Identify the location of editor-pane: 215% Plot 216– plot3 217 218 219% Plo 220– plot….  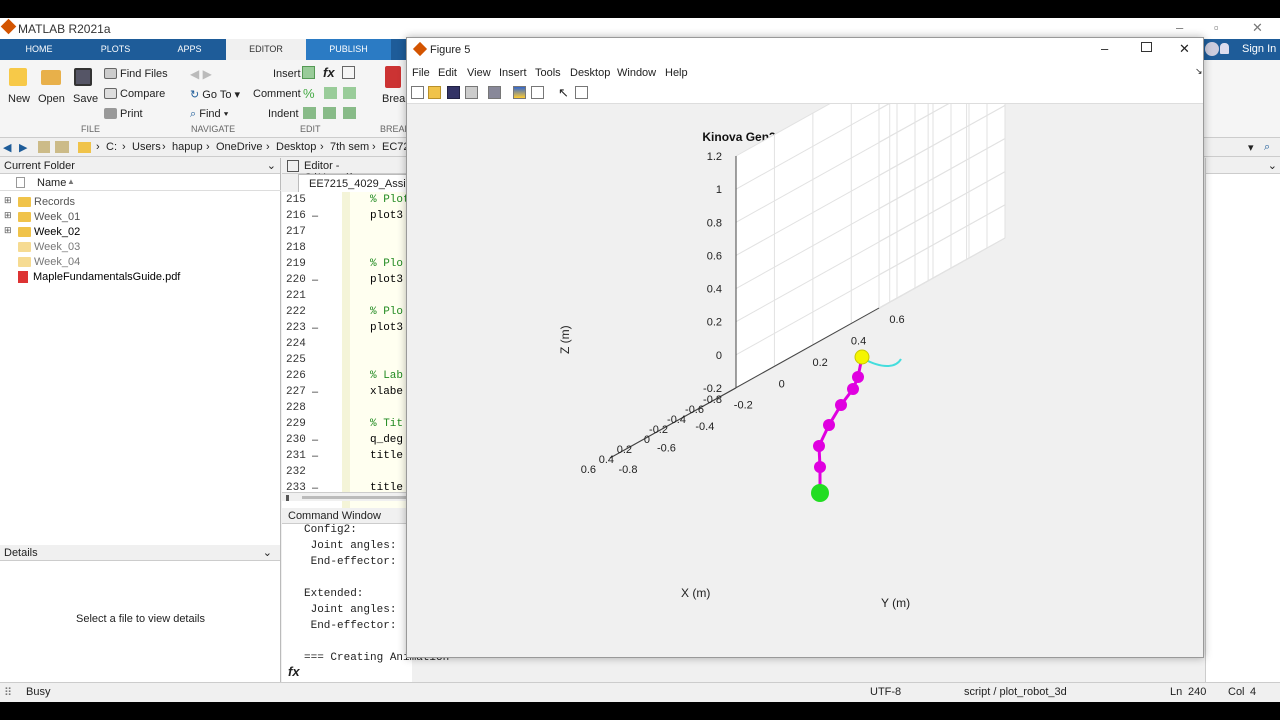
(347, 350).